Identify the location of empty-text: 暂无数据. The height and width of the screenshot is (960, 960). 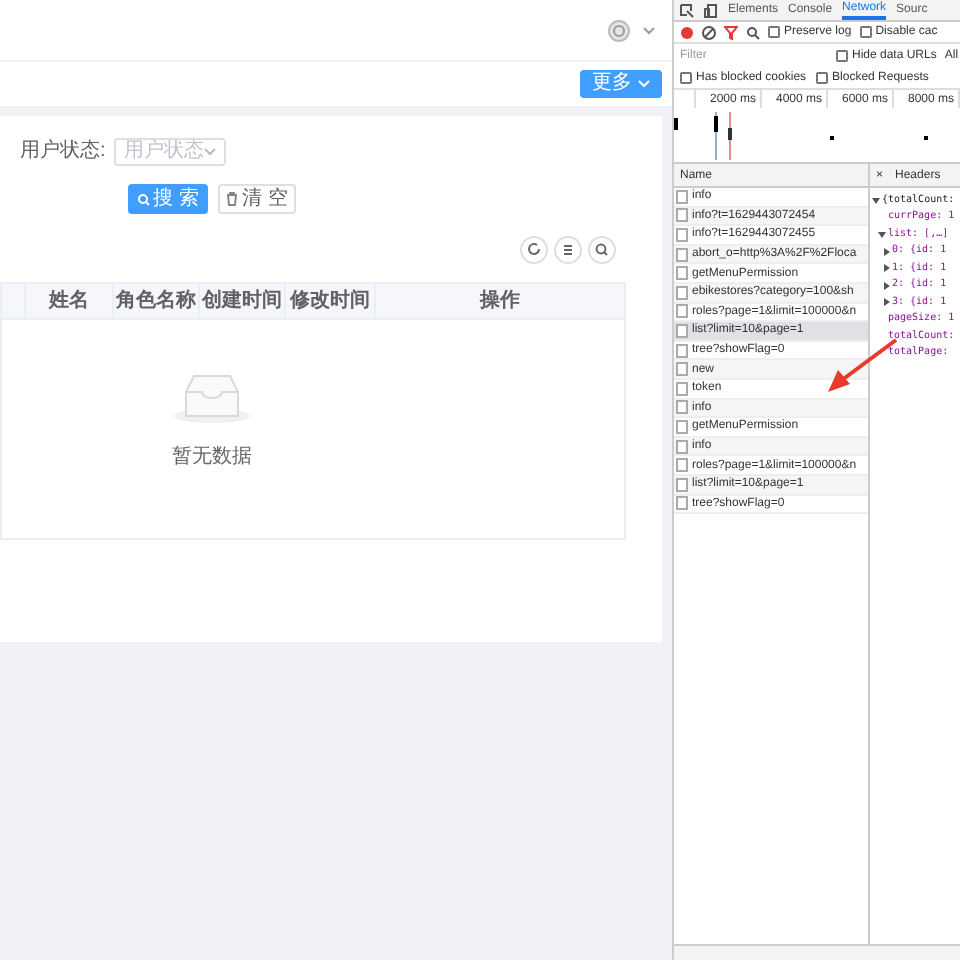
(212, 457).